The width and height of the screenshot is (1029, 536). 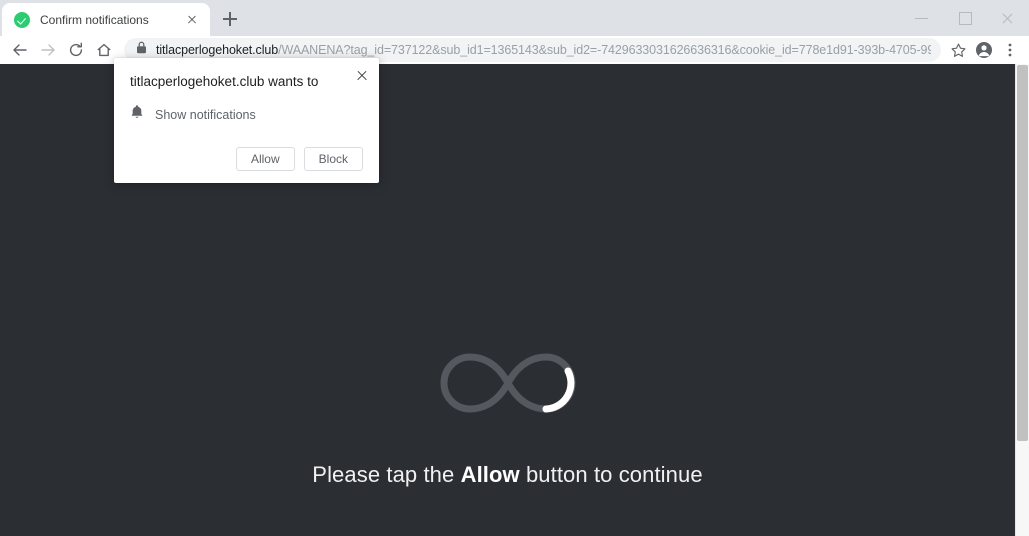 I want to click on minimize-window-button, so click(x=921, y=18).